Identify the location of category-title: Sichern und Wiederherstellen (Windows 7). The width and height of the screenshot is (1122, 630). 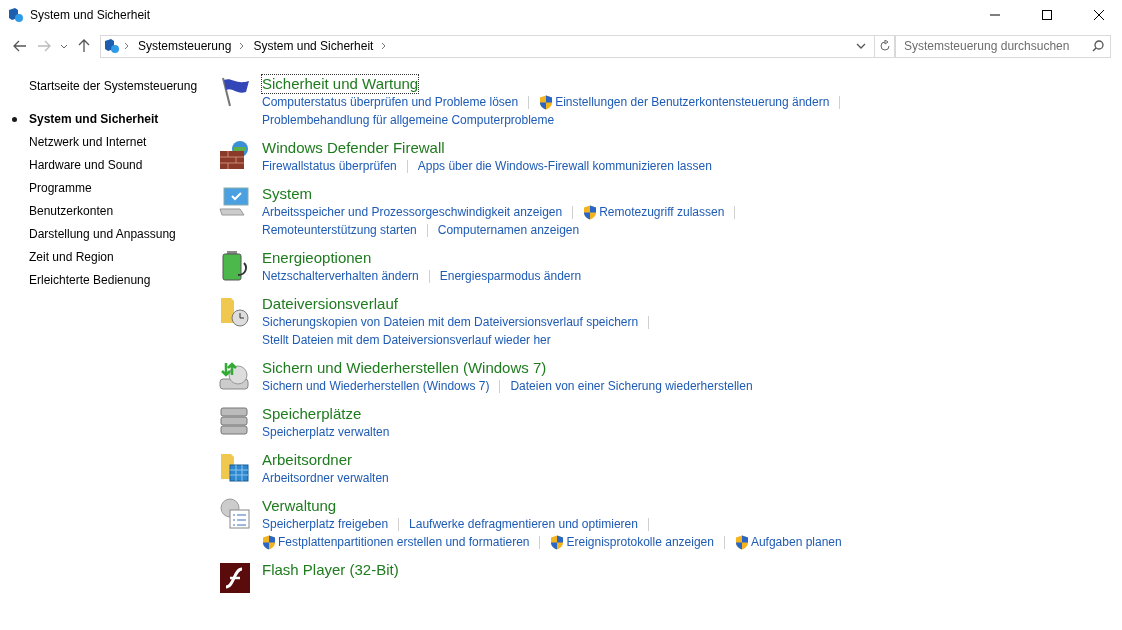
(404, 368).